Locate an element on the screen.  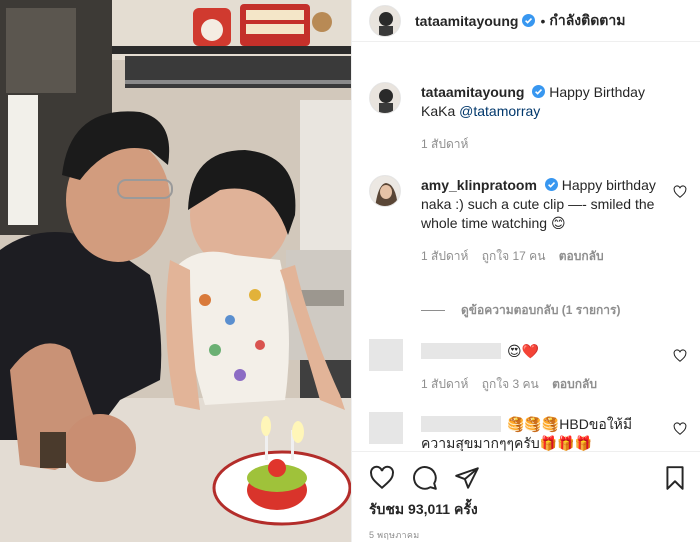
caption-avatar is located at coordinates (385, 98).